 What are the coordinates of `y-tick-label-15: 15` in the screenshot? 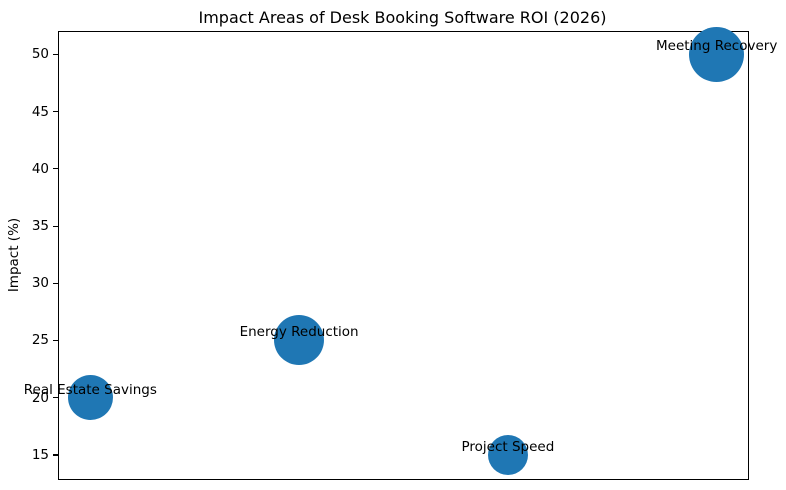 It's located at (40, 454).